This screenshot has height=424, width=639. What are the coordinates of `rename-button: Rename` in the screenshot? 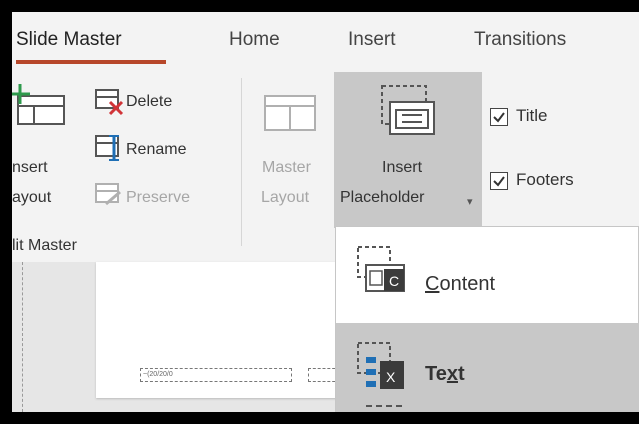 It's located at (156, 150).